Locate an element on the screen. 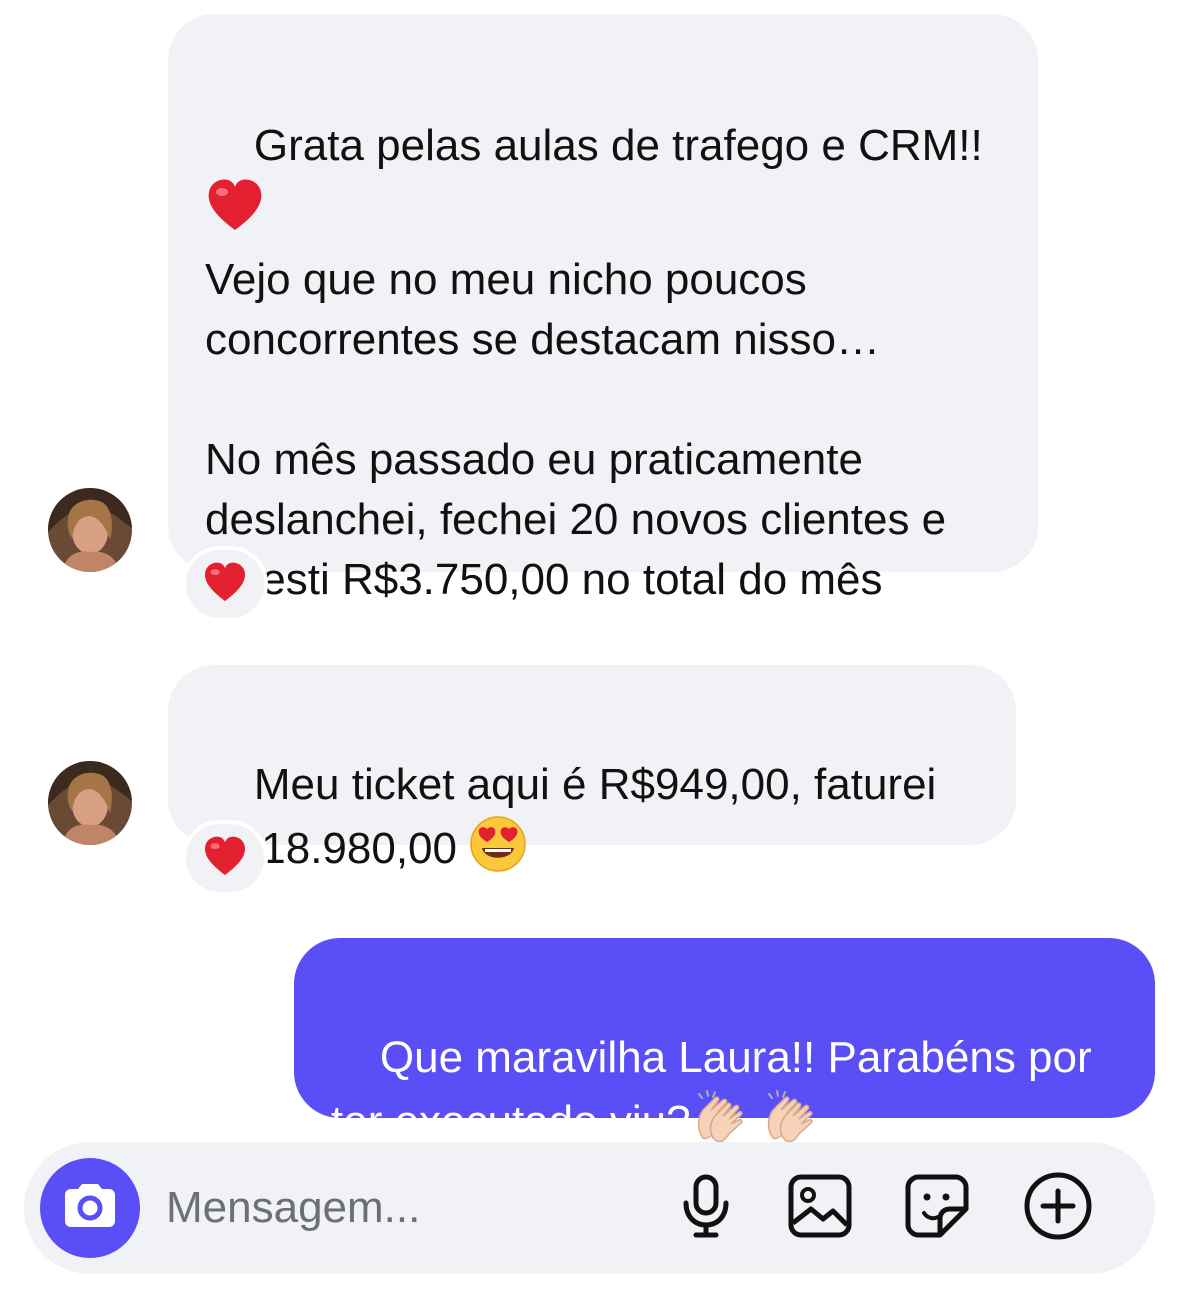 The height and width of the screenshot is (1313, 1179). image-icon is located at coordinates (820, 1208).